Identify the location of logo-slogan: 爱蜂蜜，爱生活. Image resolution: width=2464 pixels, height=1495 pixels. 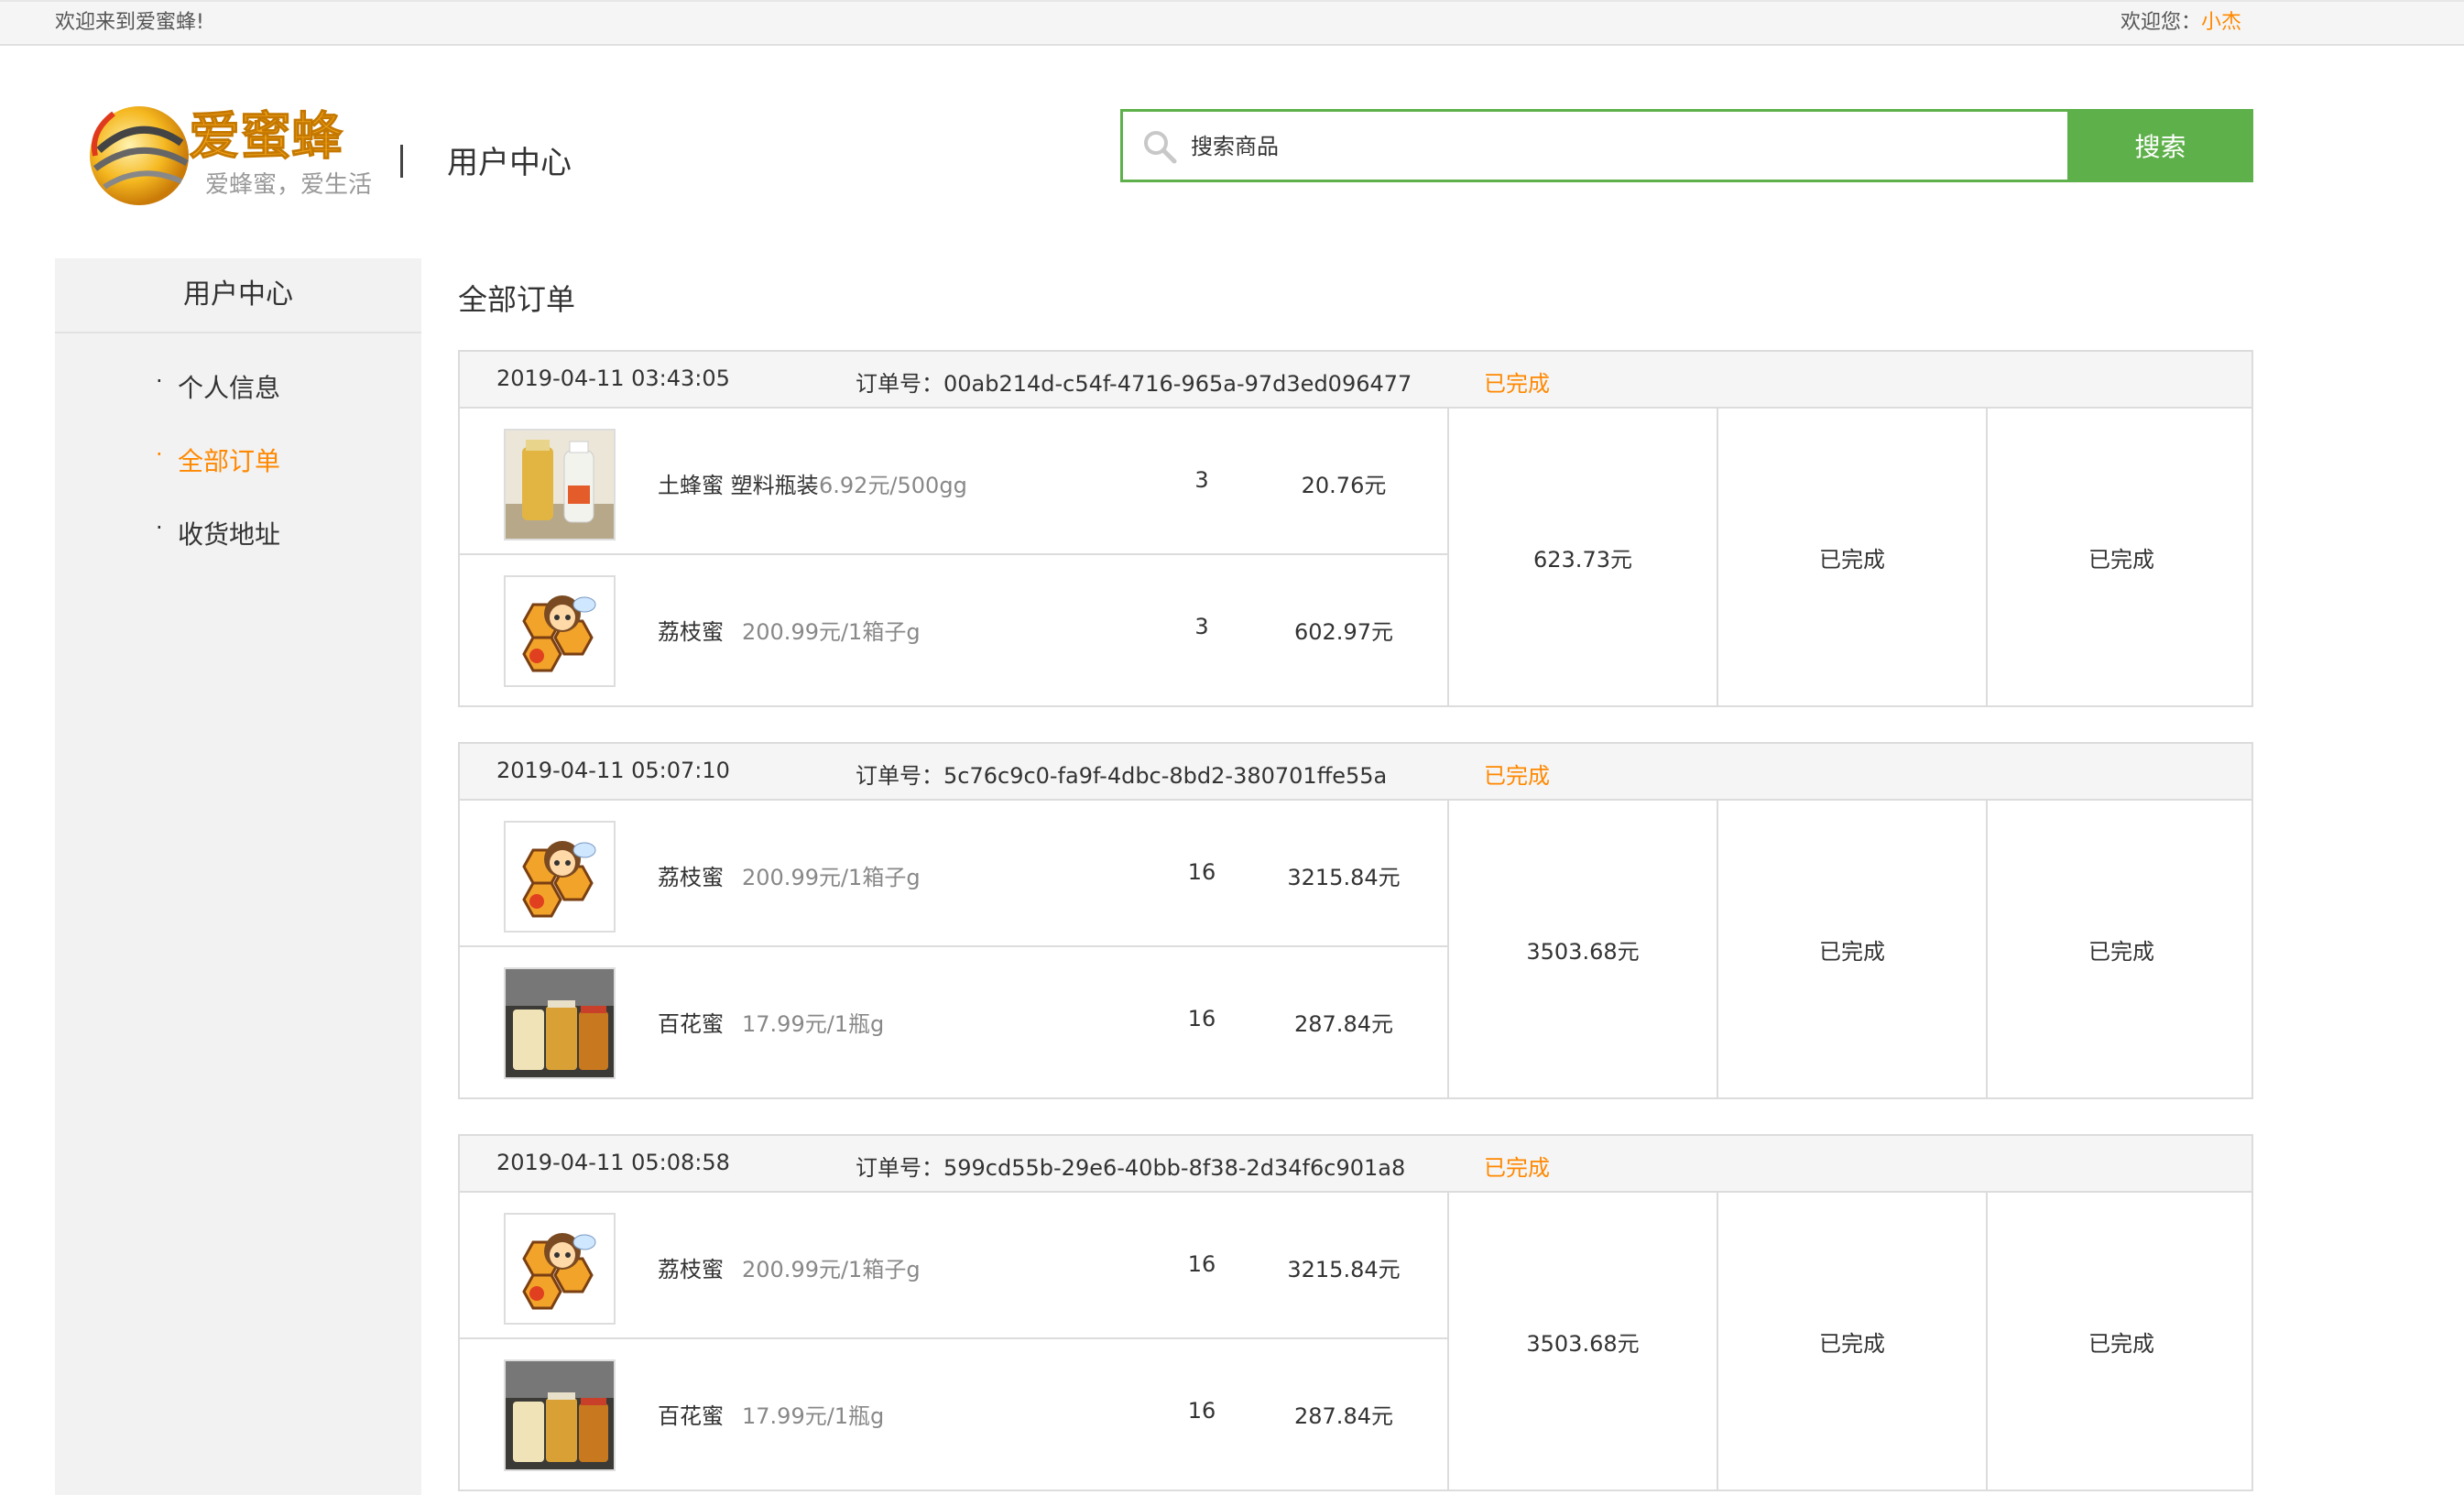
(289, 185).